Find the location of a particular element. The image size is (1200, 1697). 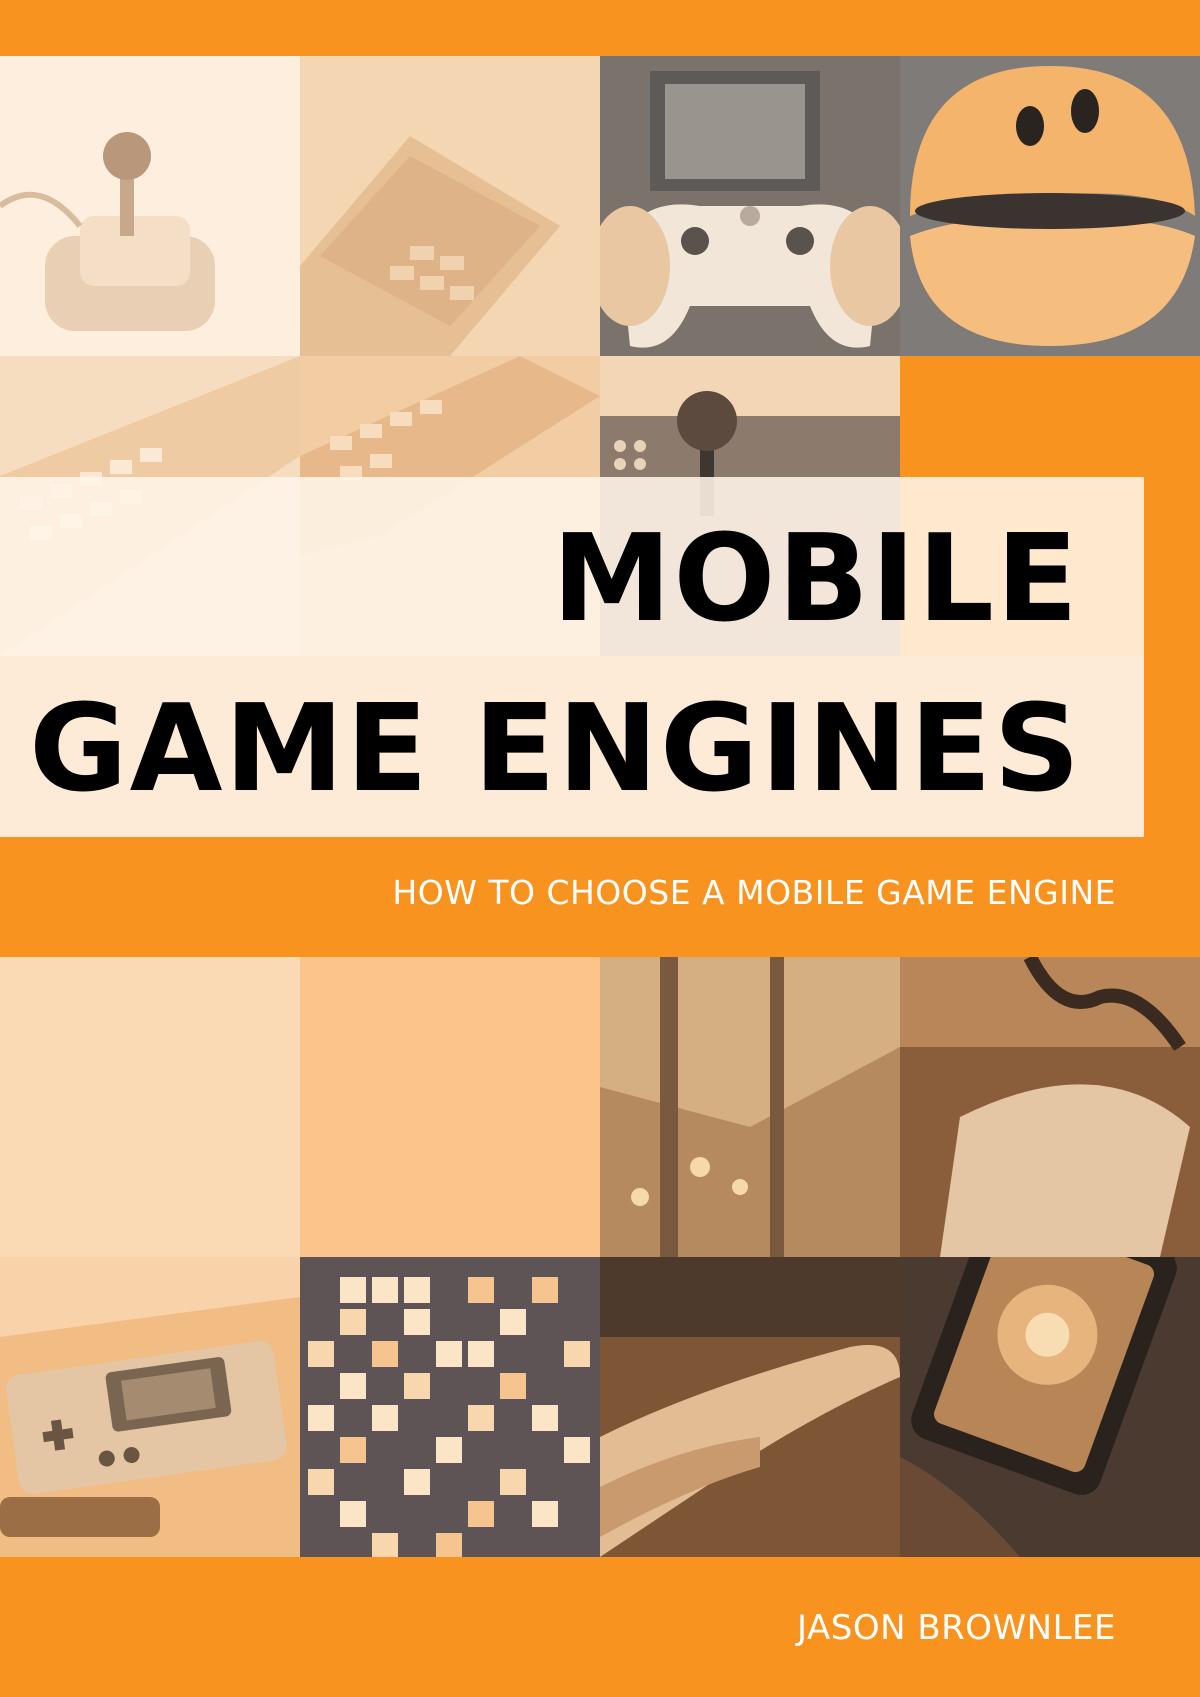

handheld-console-icon is located at coordinates (150, 1407).